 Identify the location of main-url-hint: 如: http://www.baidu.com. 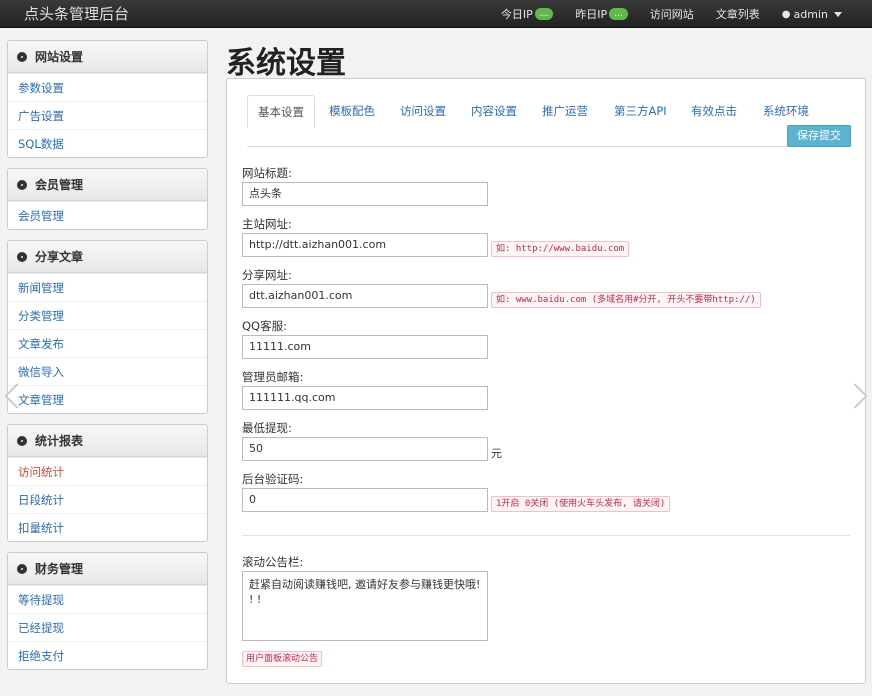
(560, 249).